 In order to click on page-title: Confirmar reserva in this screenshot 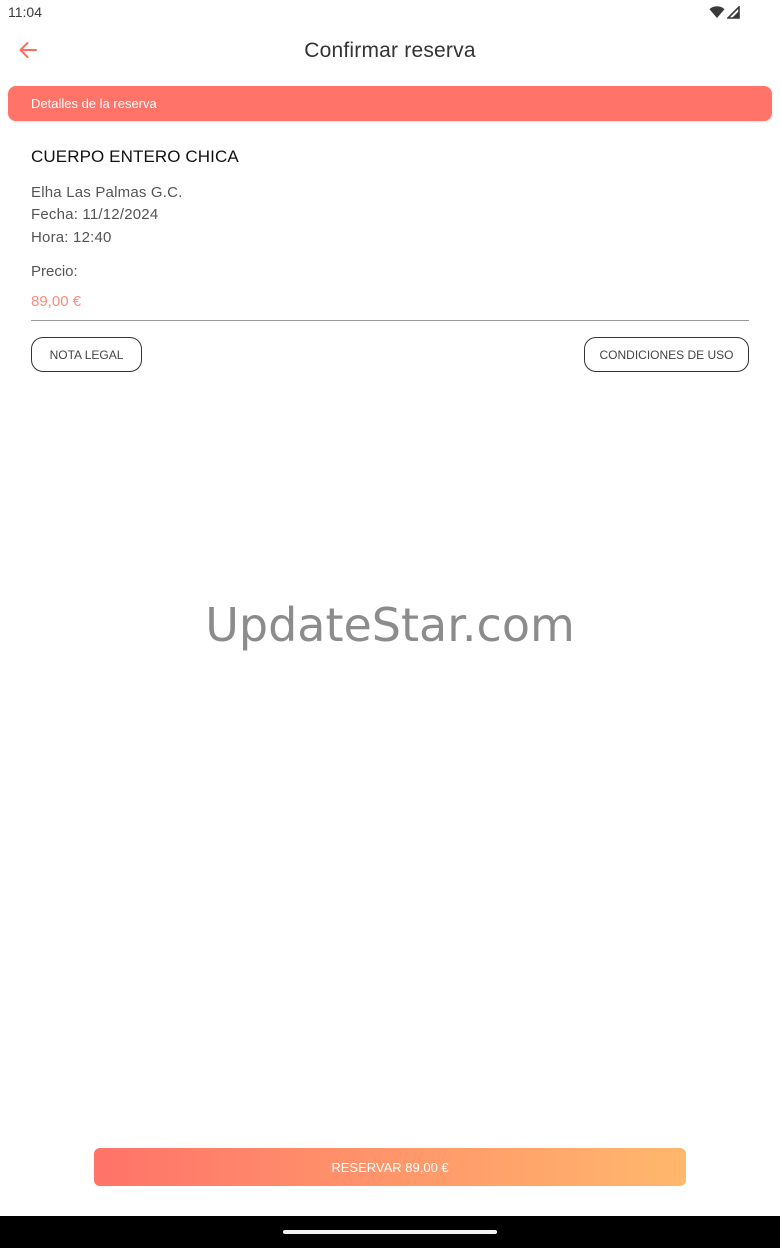, I will do `click(390, 50)`.